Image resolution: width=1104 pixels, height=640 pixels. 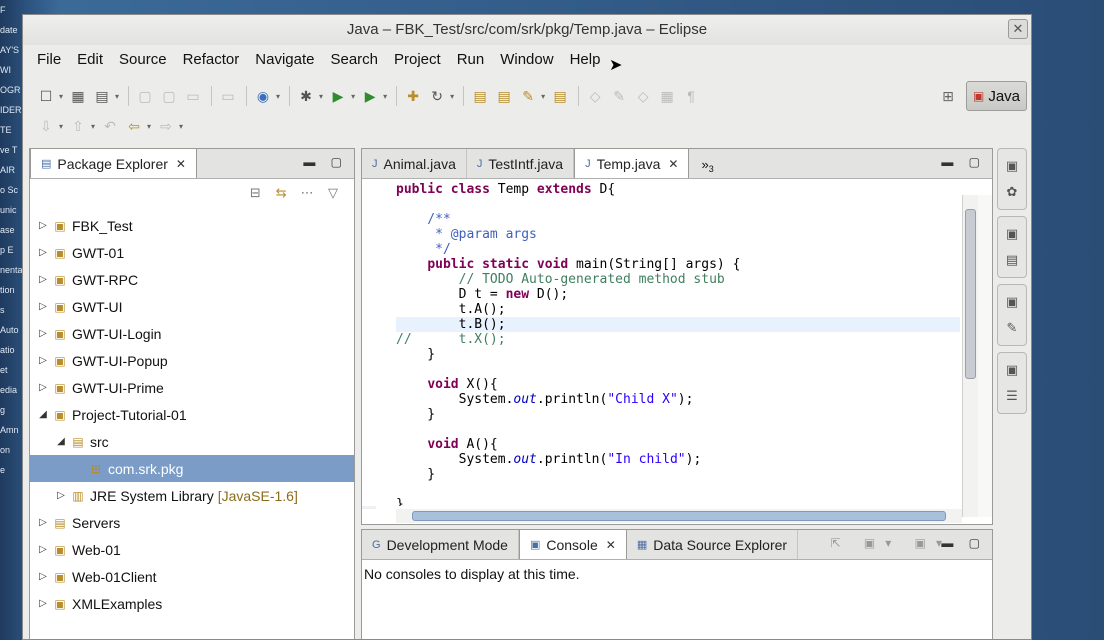 What do you see at coordinates (78, 126) in the screenshot?
I see `prev-annotation-icon: ⇧` at bounding box center [78, 126].